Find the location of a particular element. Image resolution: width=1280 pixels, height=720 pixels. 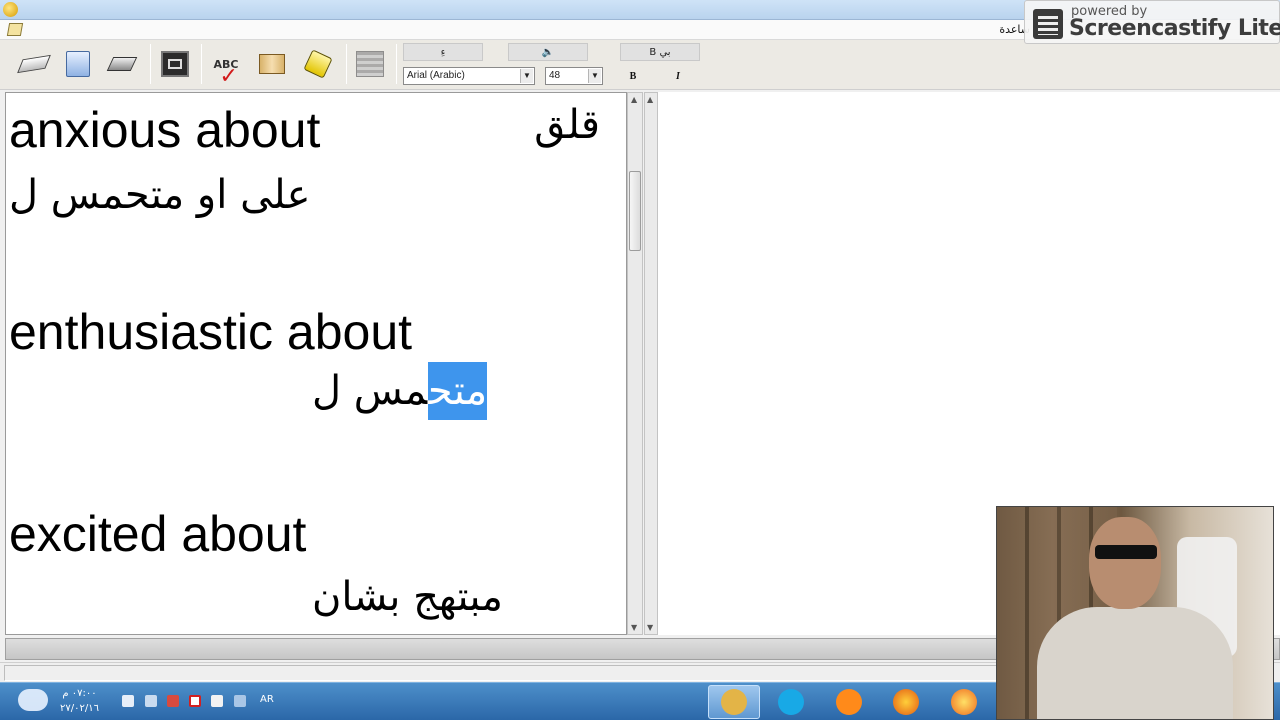

font-name-value: Arial (Arabic) is located at coordinates (436, 75).